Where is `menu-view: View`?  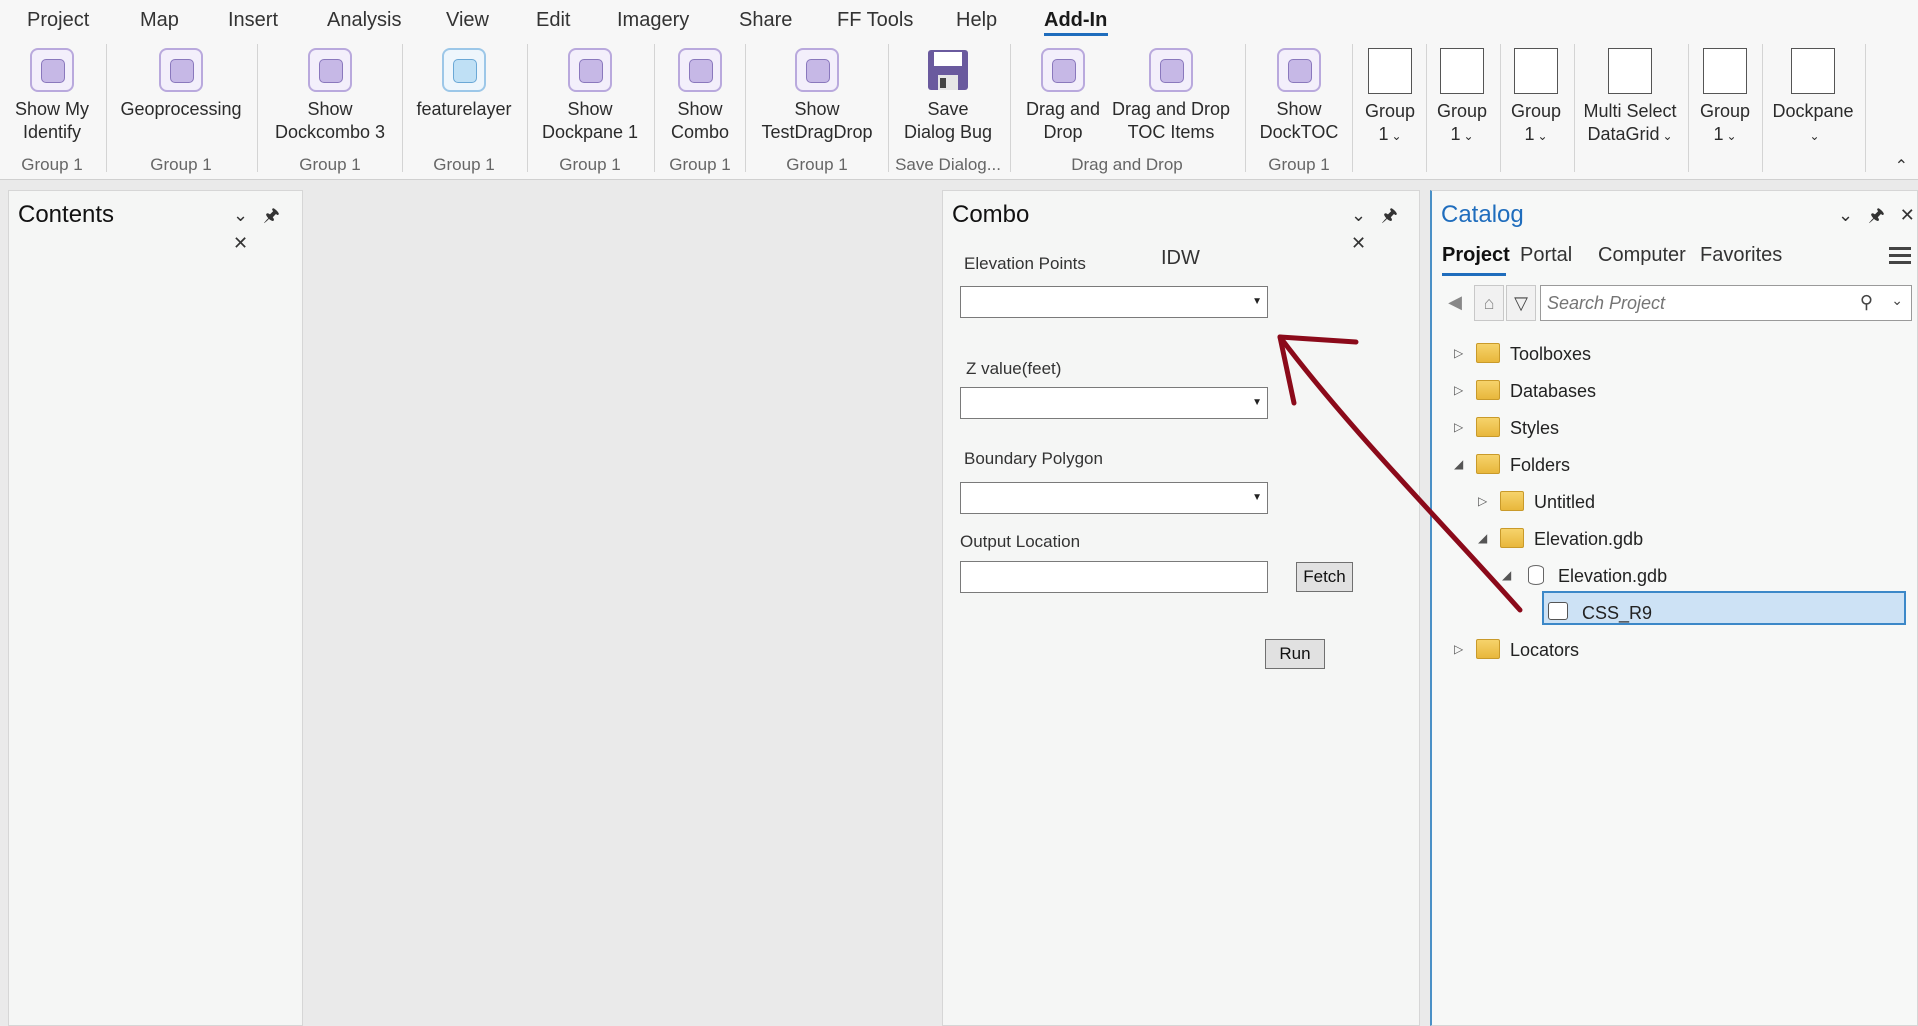 menu-view: View is located at coordinates (467, 20).